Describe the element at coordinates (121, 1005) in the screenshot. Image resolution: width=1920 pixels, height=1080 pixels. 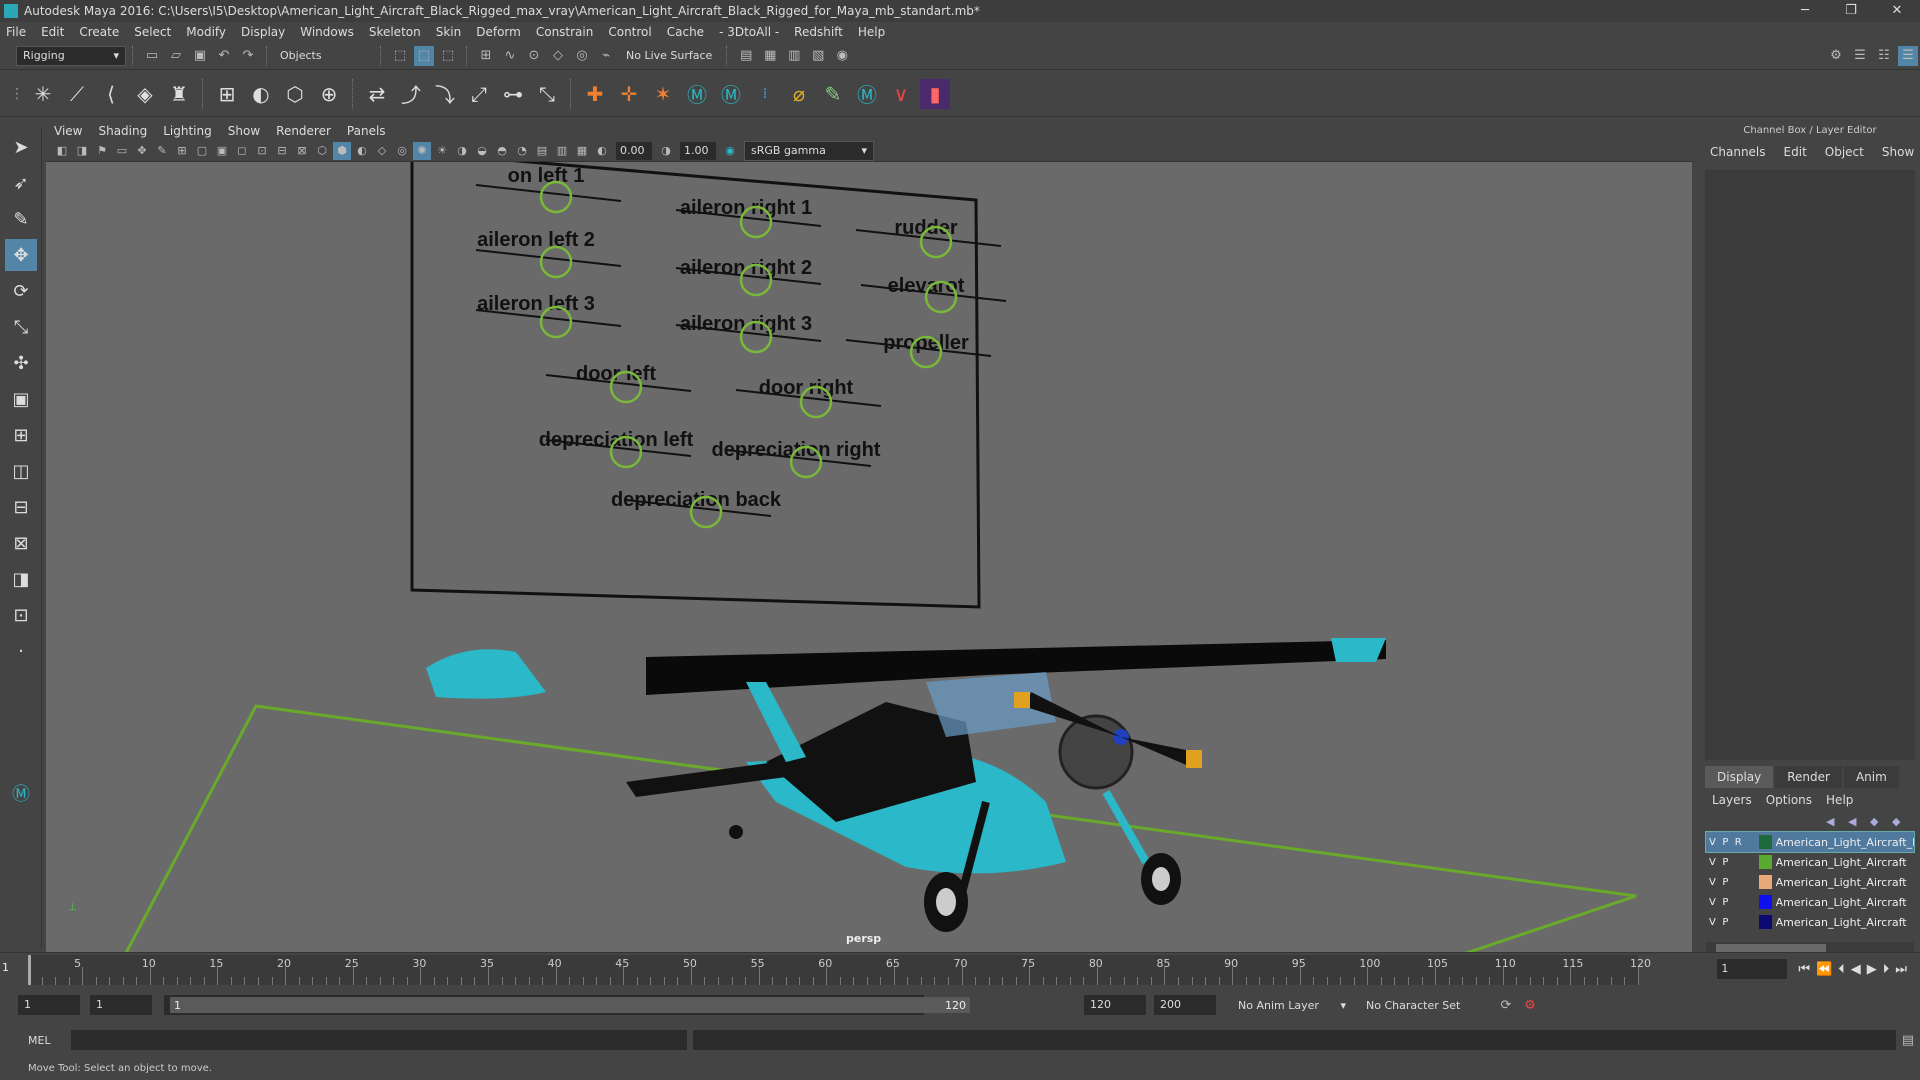
I see `anim-start-field: 1` at that location.